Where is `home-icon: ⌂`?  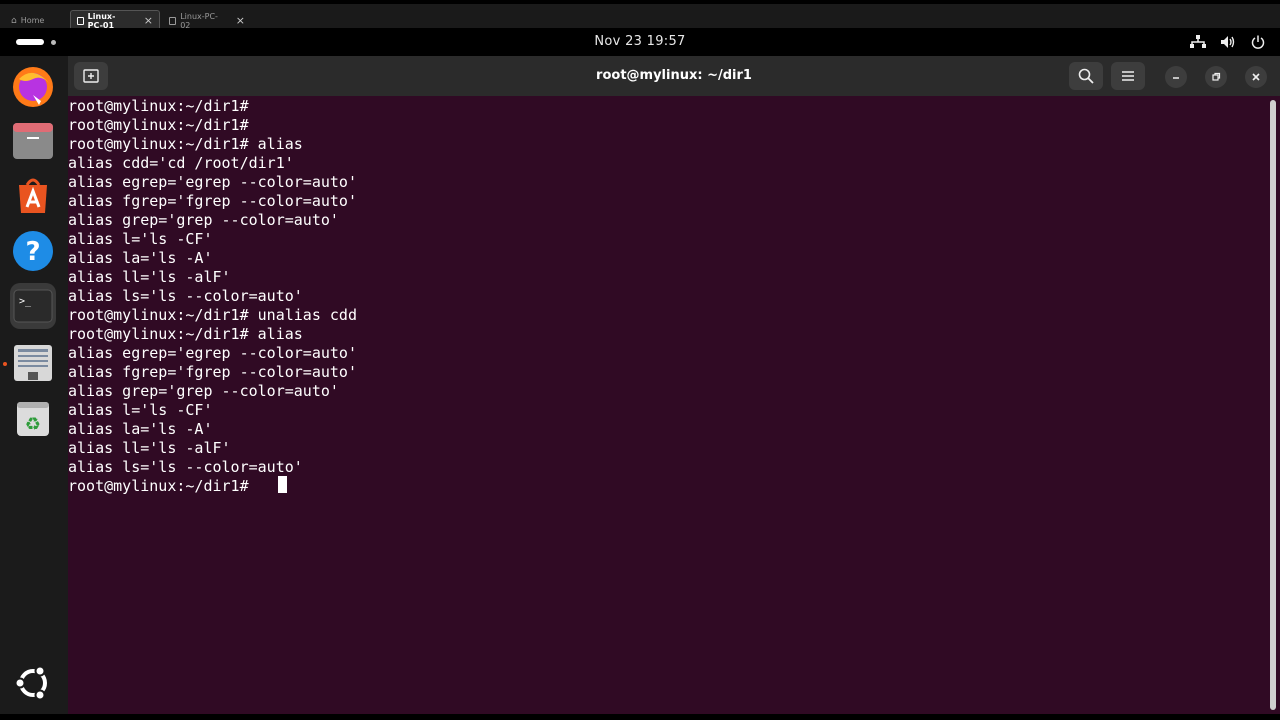
home-icon: ⌂ is located at coordinates (14, 20).